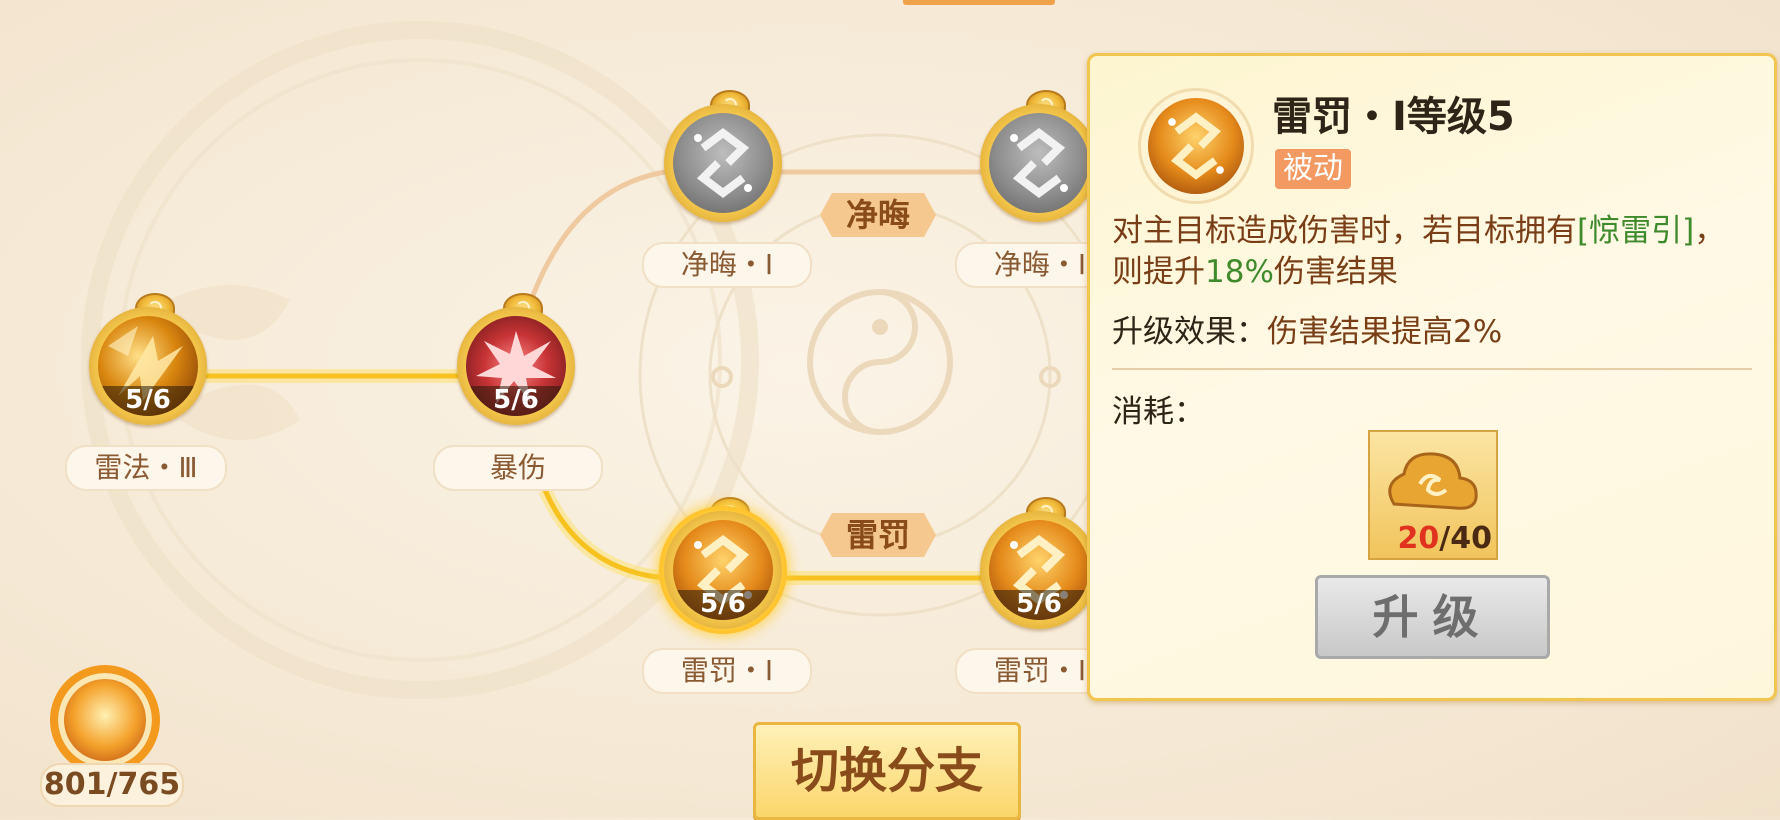 The image size is (1780, 820). Describe the element at coordinates (516, 366) in the screenshot. I see `critical-burst-icon: 5/6` at that location.